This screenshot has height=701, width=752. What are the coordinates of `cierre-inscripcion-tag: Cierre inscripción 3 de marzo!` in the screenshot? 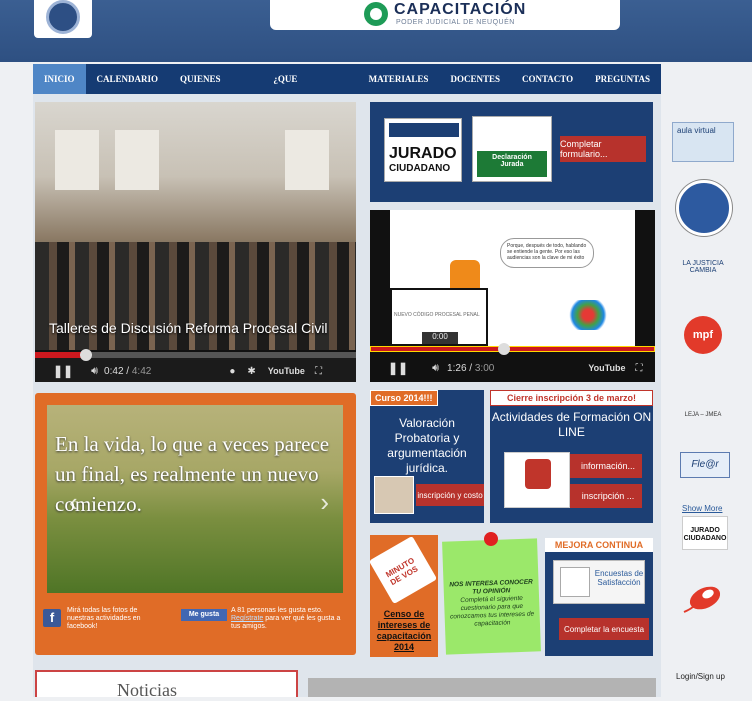 It's located at (571, 398).